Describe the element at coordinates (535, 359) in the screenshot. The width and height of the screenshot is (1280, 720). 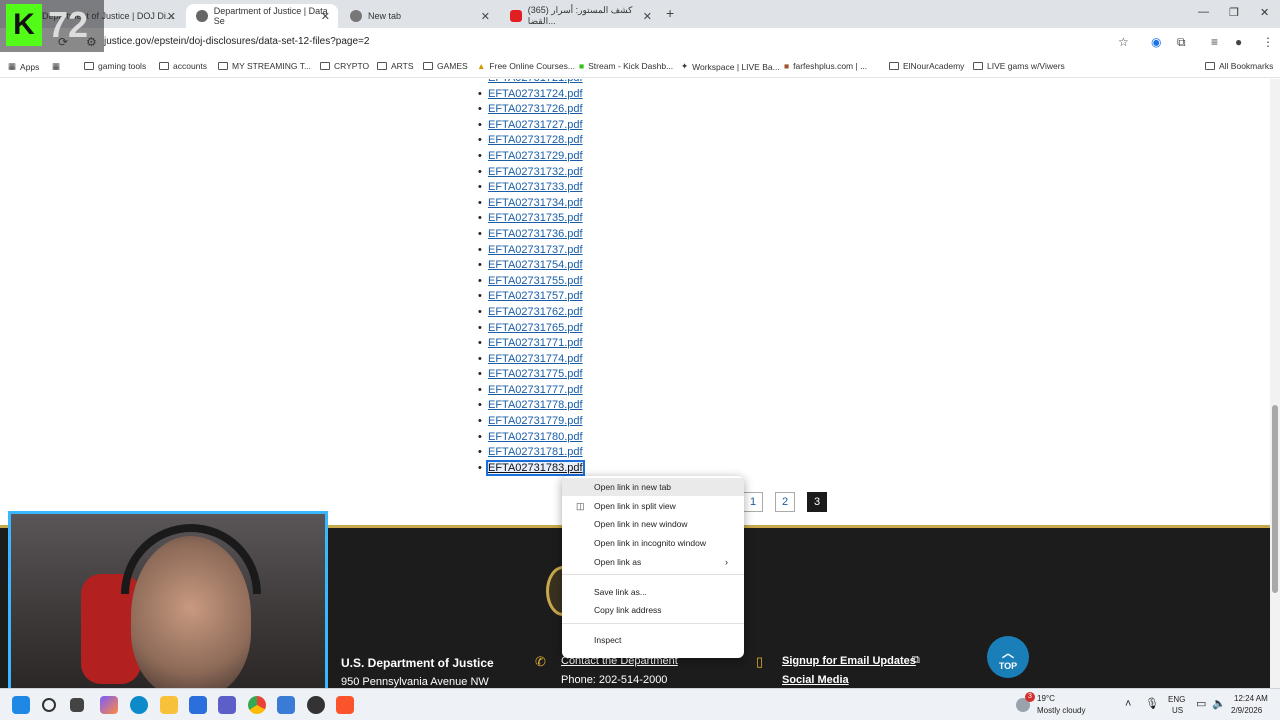
I see `pdf-file-link: EFTA02731774.pdf` at that location.